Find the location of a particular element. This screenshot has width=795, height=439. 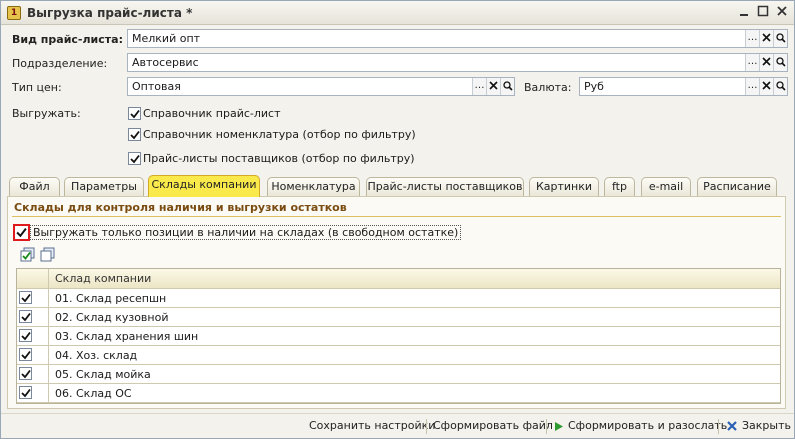

tab-nomenclature: Номенклатура is located at coordinates (313, 187).